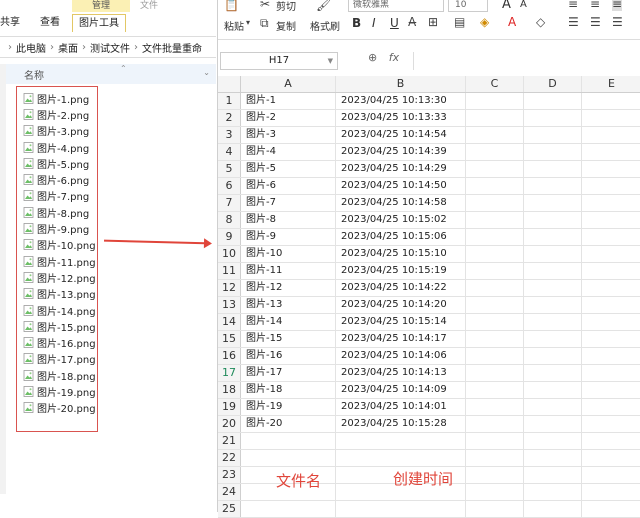  Describe the element at coordinates (595, 5) in the screenshot. I see `align-middle-icon: ≡` at that location.